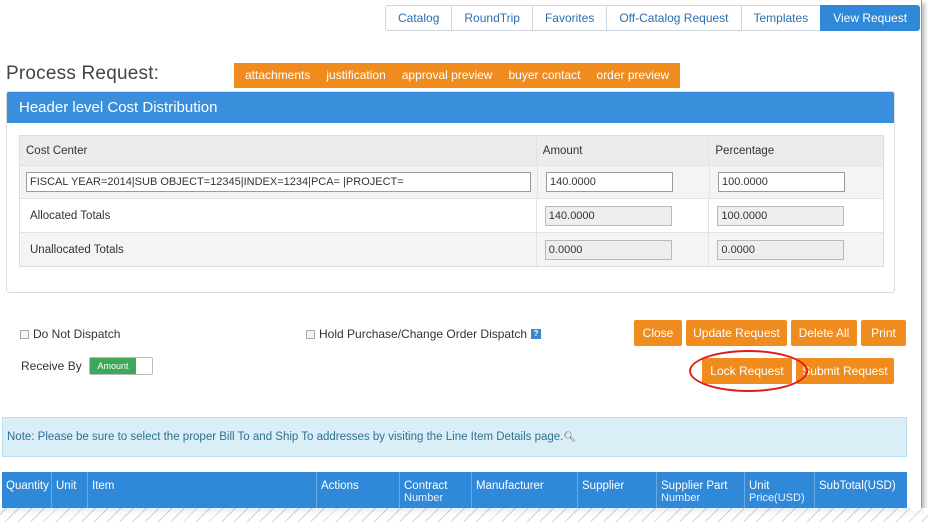  What do you see at coordinates (608, 249) in the screenshot?
I see `unallocated-amount-field: 0.0000` at bounding box center [608, 249].